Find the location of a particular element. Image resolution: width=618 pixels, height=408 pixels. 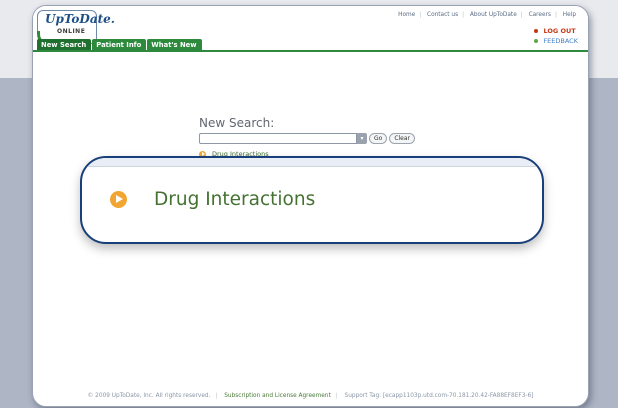

search-row: ▾ Go Clear is located at coordinates (307, 138).